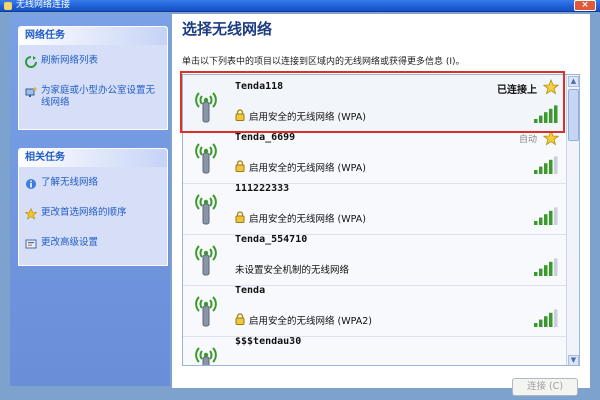  Describe the element at coordinates (70, 182) in the screenshot. I see `learn-wireless-label: 了解无线网络` at that location.